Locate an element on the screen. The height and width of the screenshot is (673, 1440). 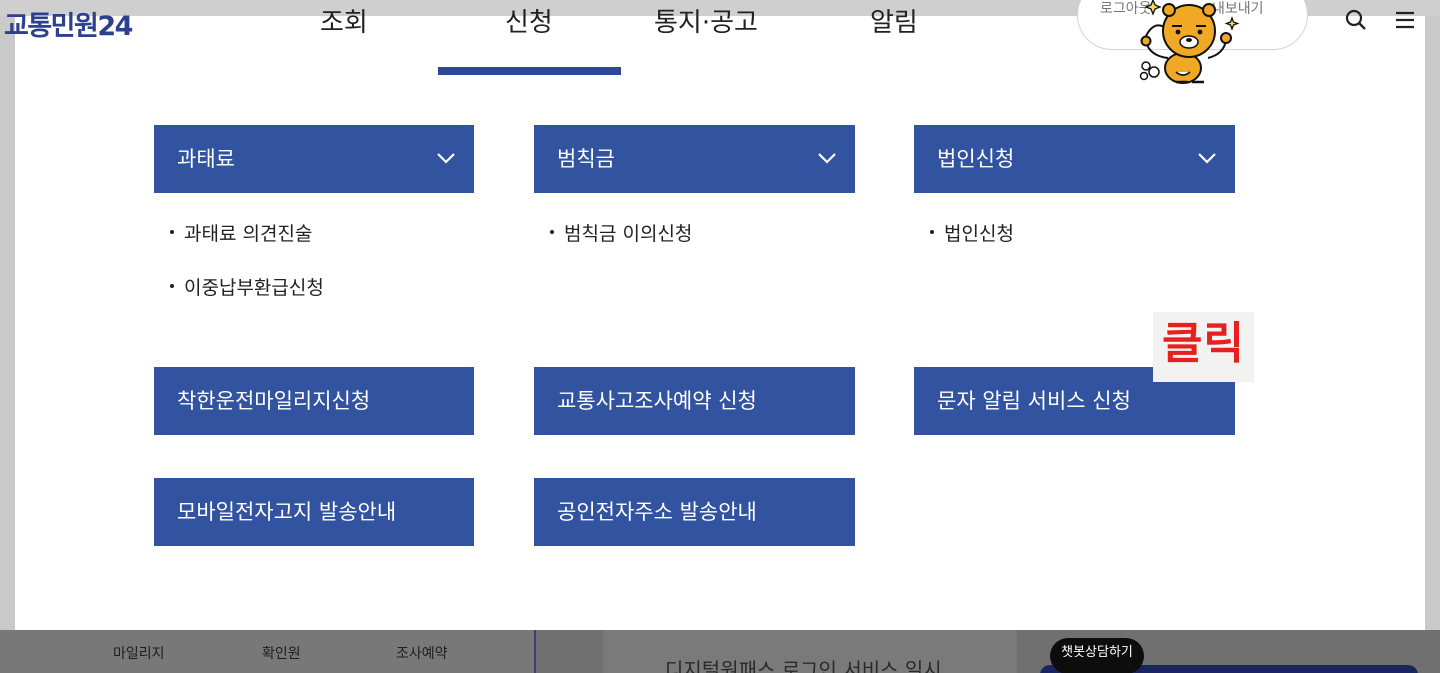
search-icon is located at coordinates (1356, 20).